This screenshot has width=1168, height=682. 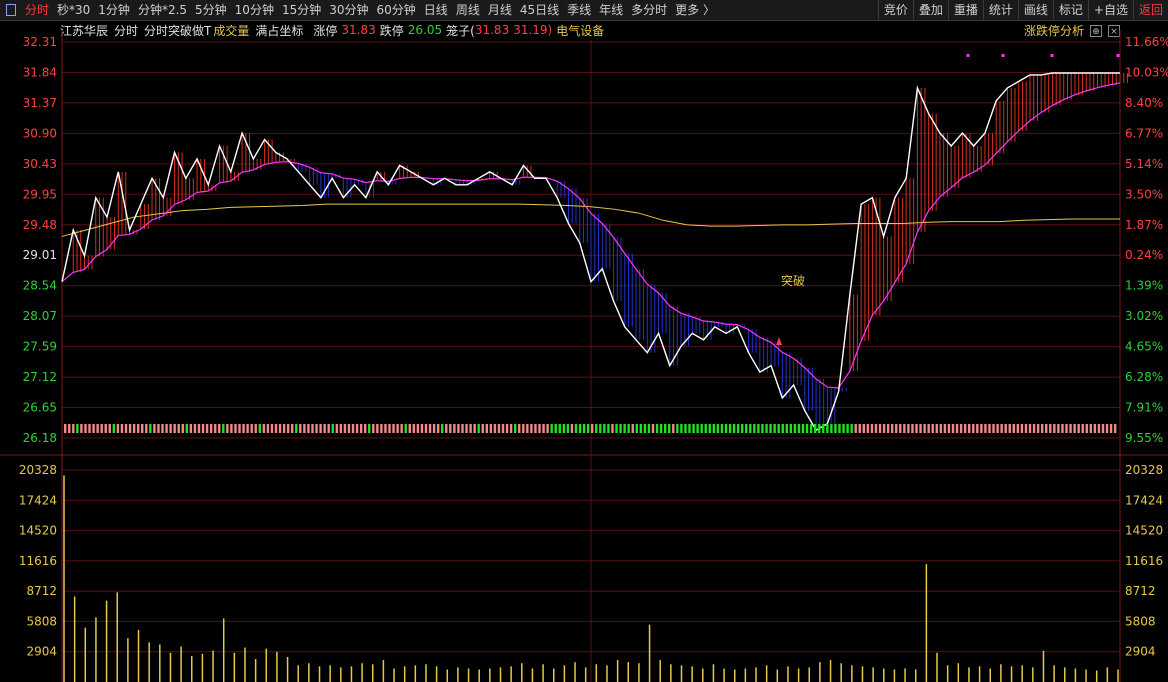 I want to click on price-tick-label: 29.95, so click(x=40, y=194).